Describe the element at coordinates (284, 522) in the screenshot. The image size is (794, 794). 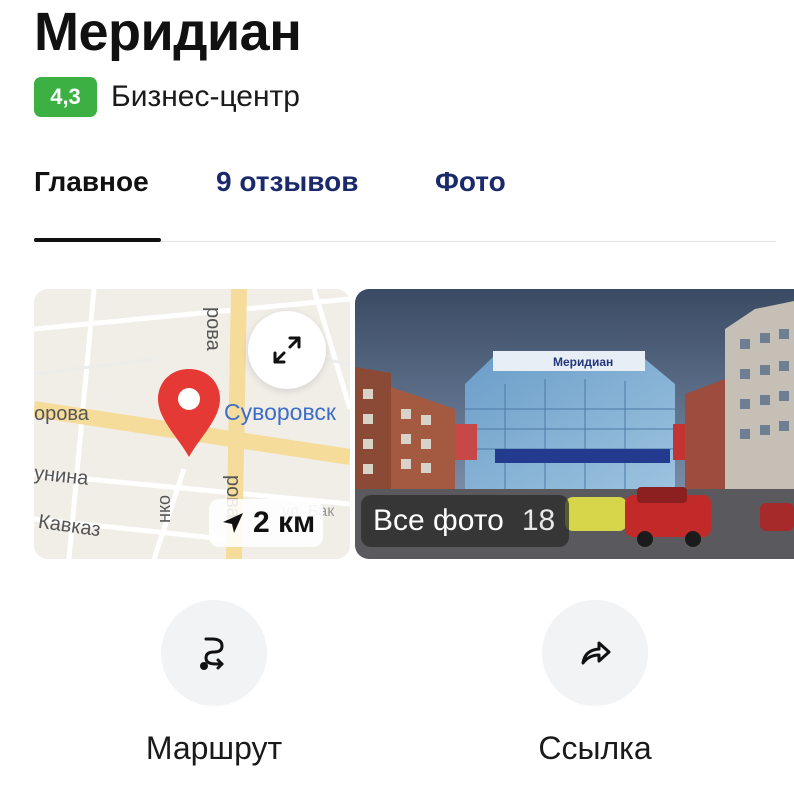
I see `distance-value: 2 км` at that location.